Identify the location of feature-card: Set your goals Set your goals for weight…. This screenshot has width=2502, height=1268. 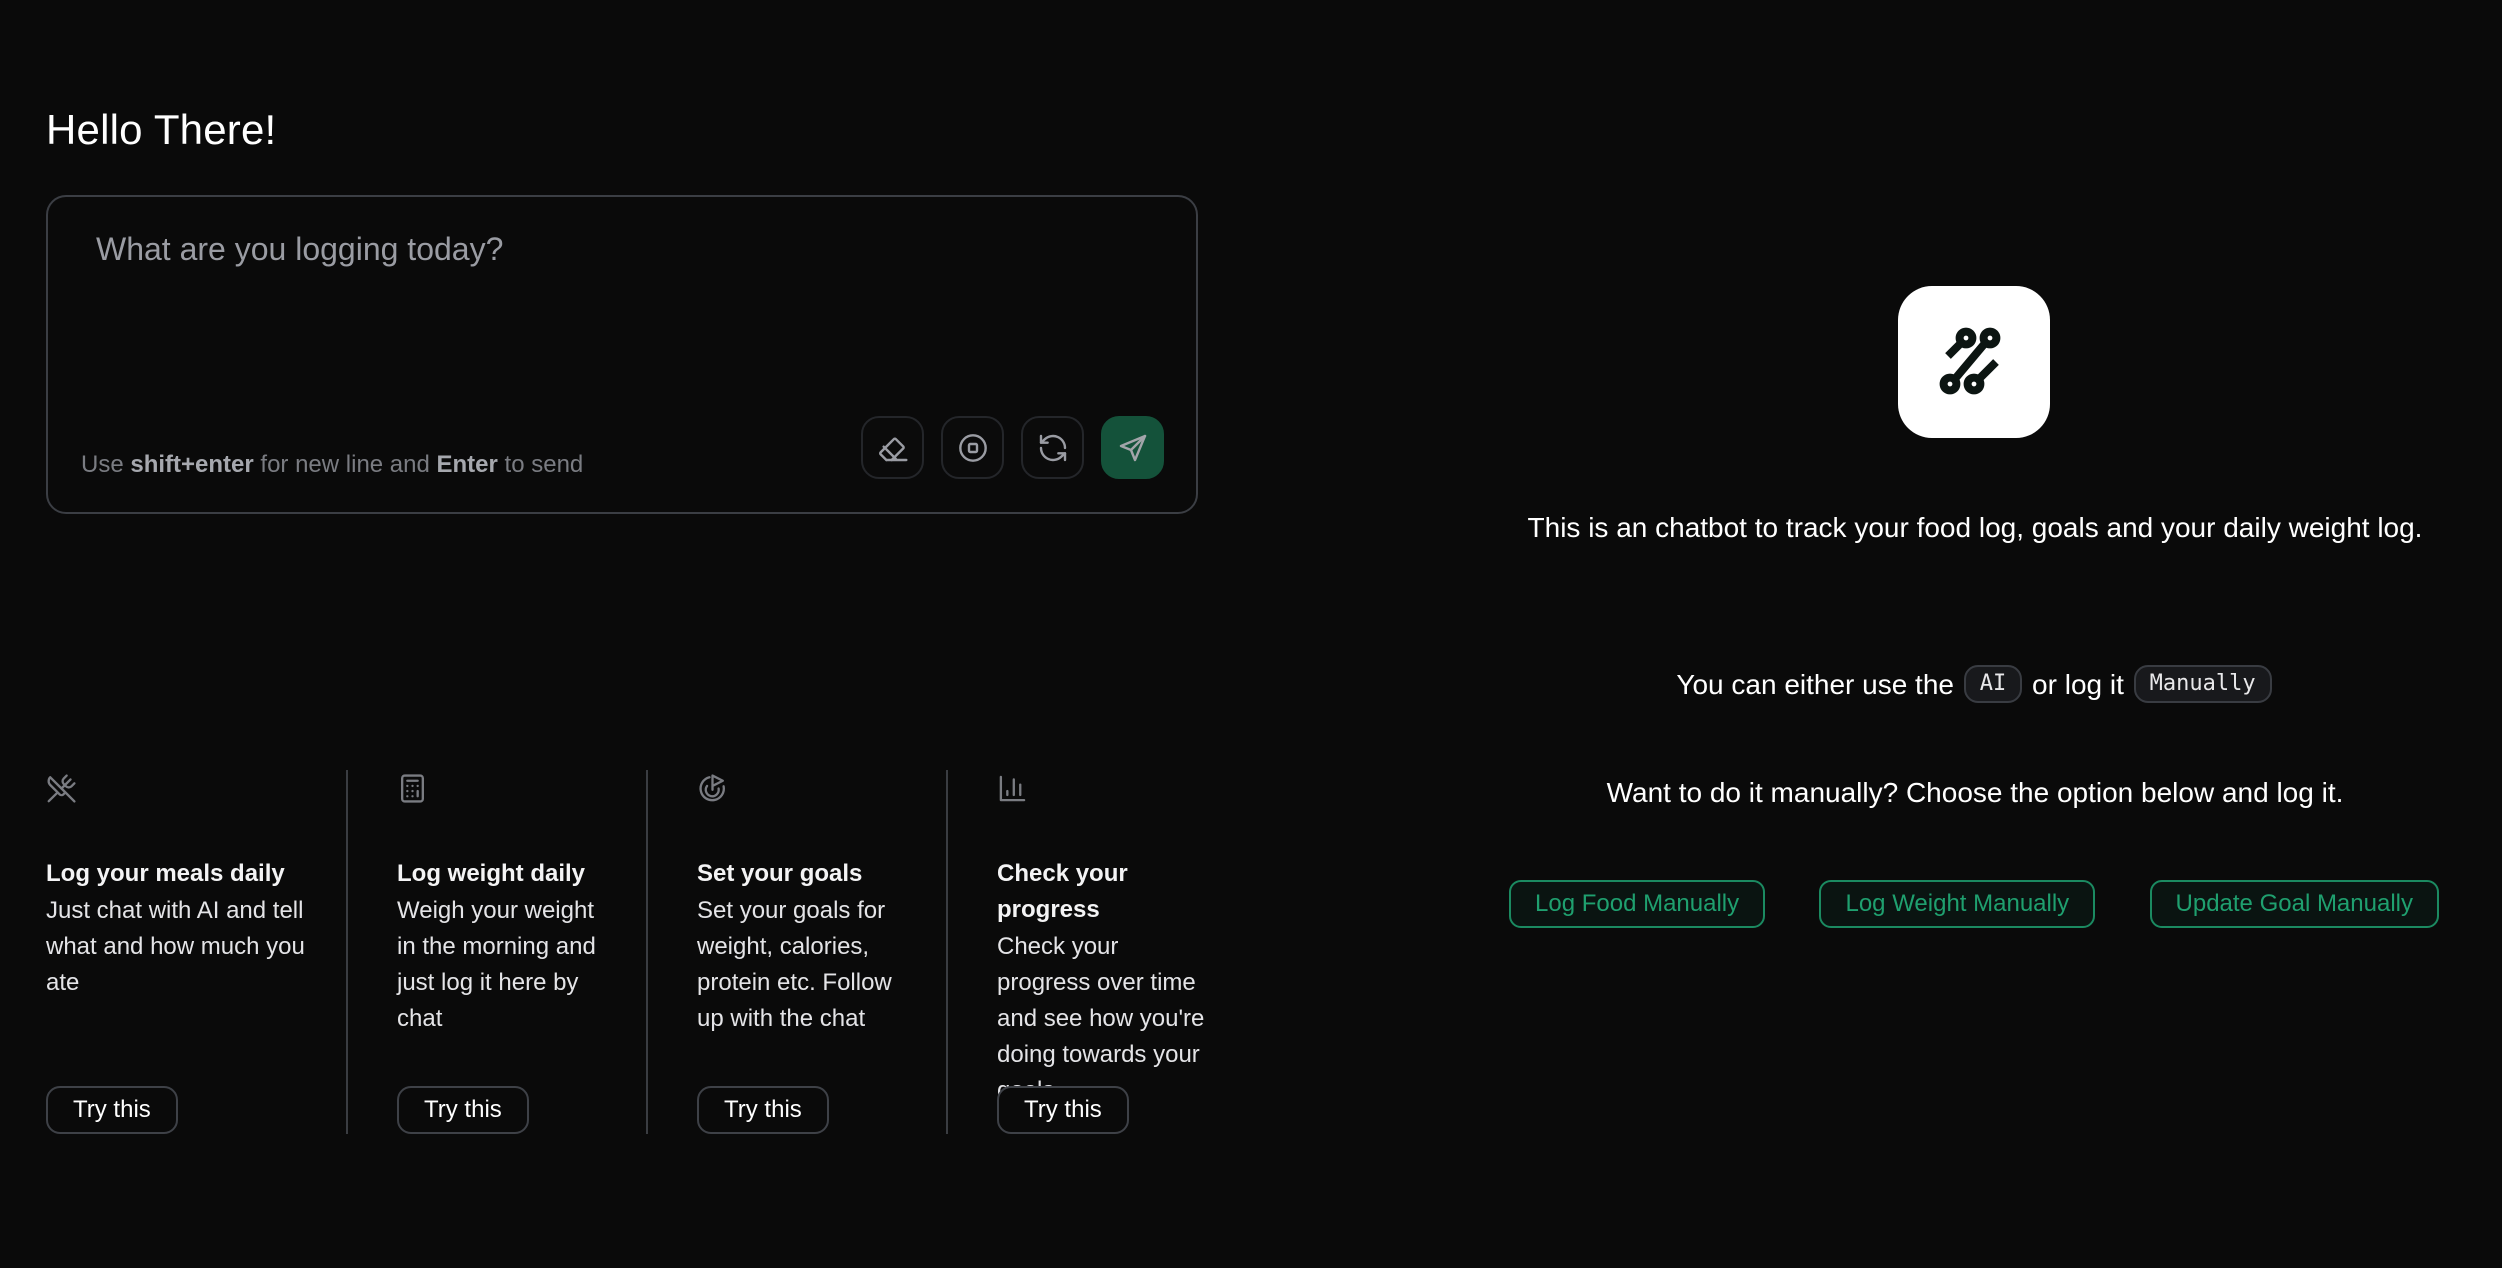
(796, 952).